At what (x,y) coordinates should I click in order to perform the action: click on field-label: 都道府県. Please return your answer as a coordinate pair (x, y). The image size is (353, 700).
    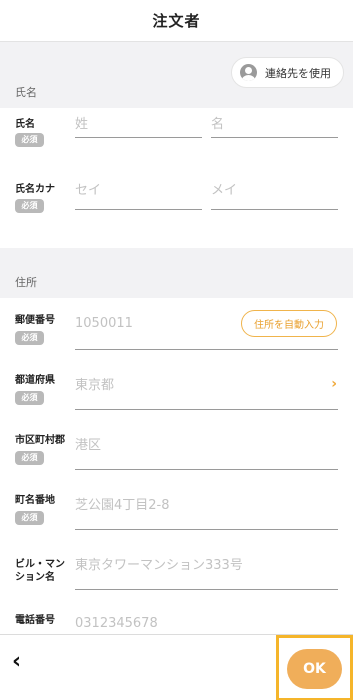
    Looking at the image, I should click on (35, 380).